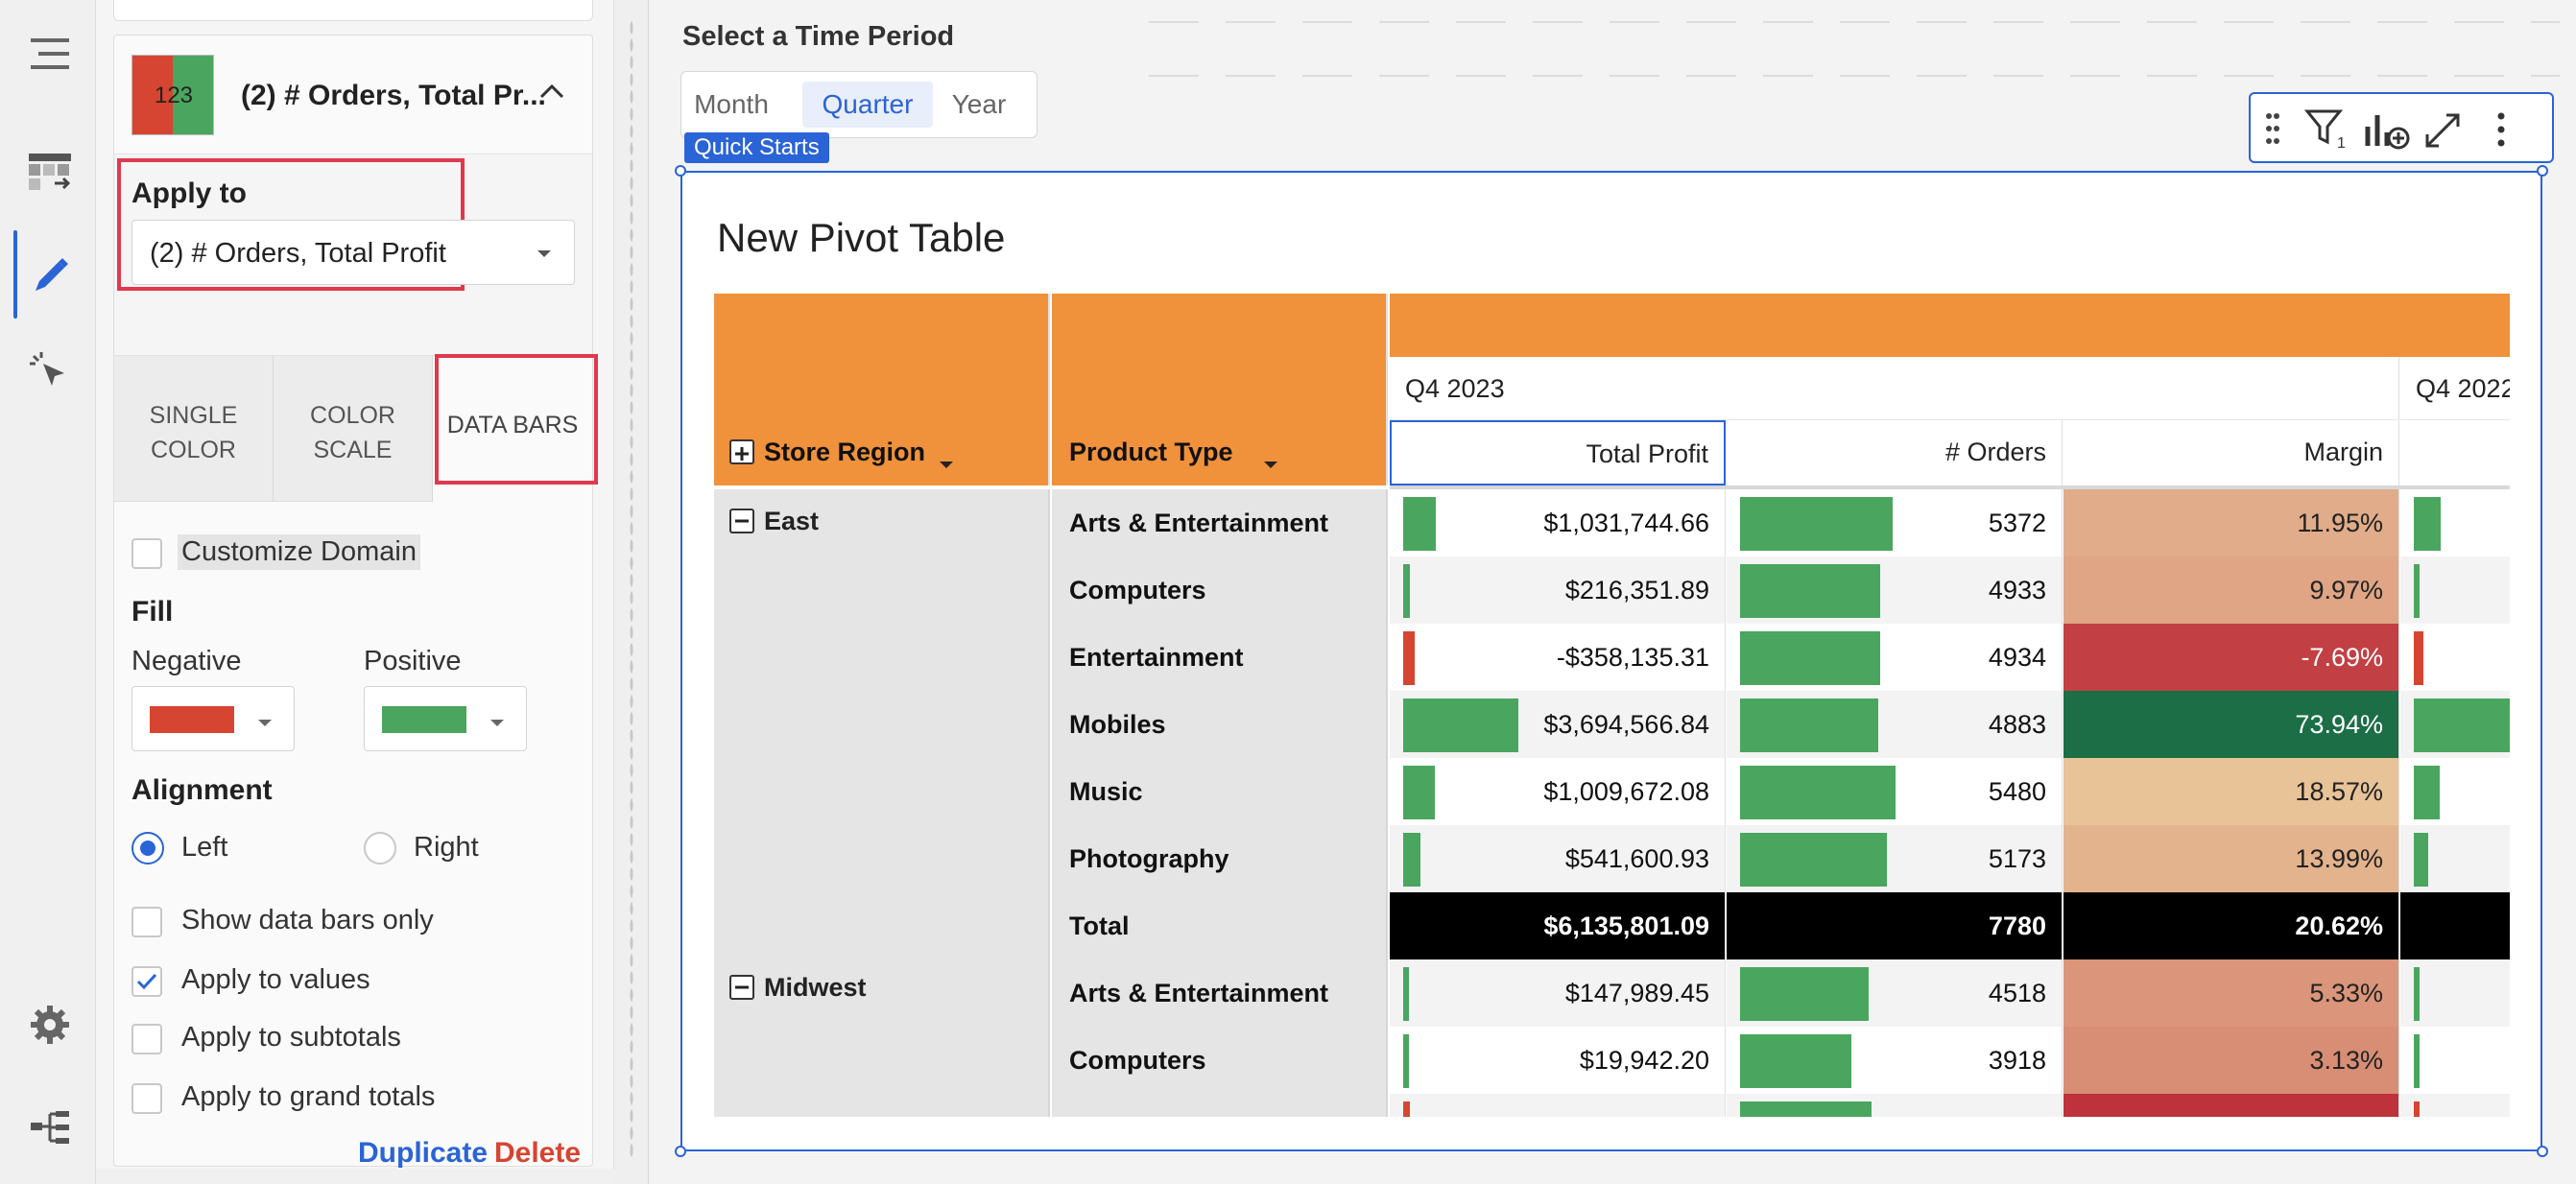  I want to click on total-profit-cell: $216,351.89, so click(1558, 590).